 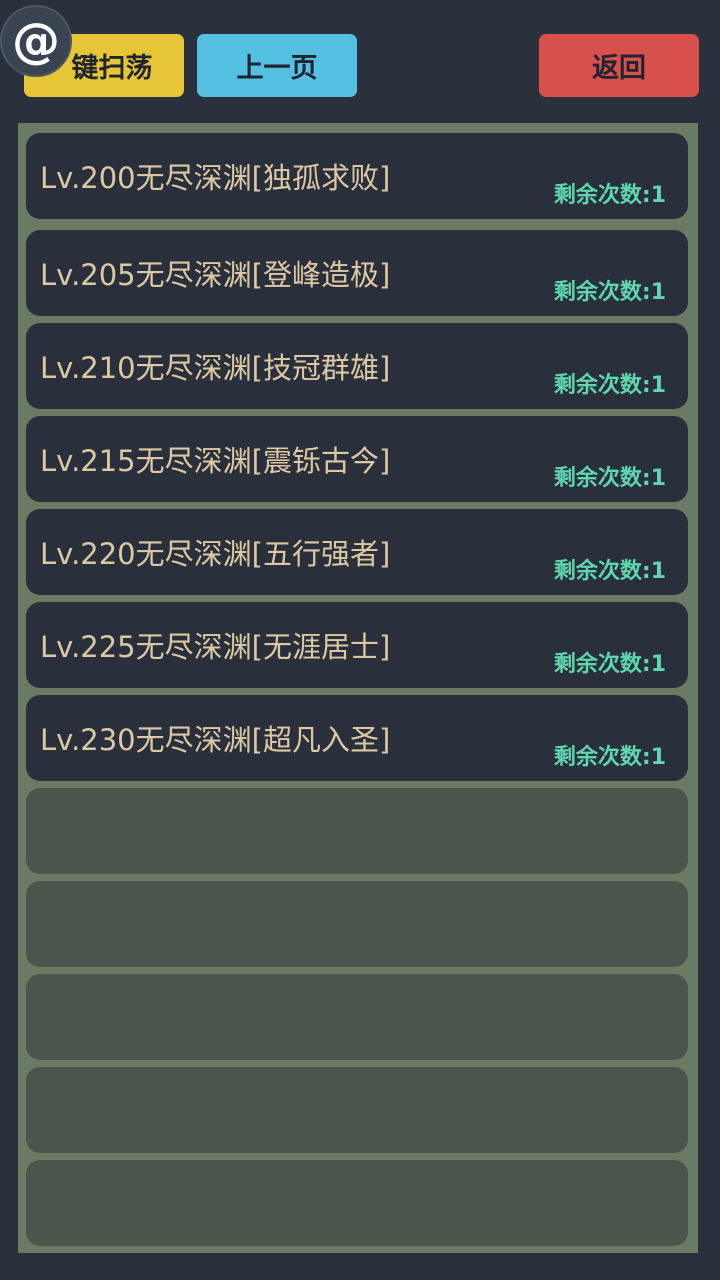 I want to click on sweep-all-label: 键扫荡, so click(x=112, y=68).